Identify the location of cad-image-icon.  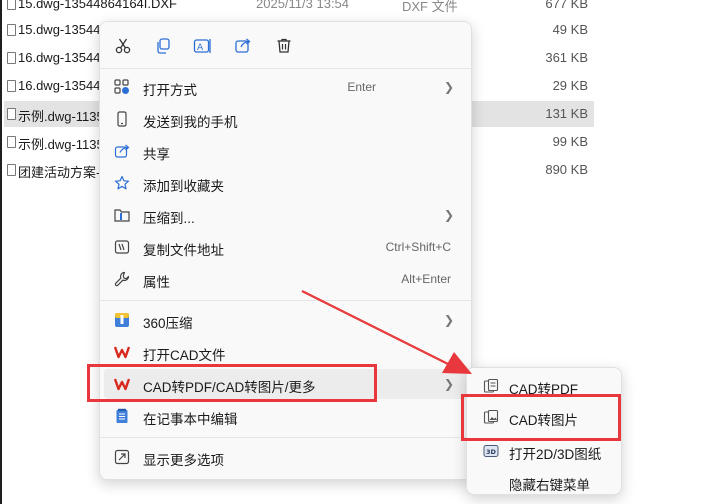
(491, 417).